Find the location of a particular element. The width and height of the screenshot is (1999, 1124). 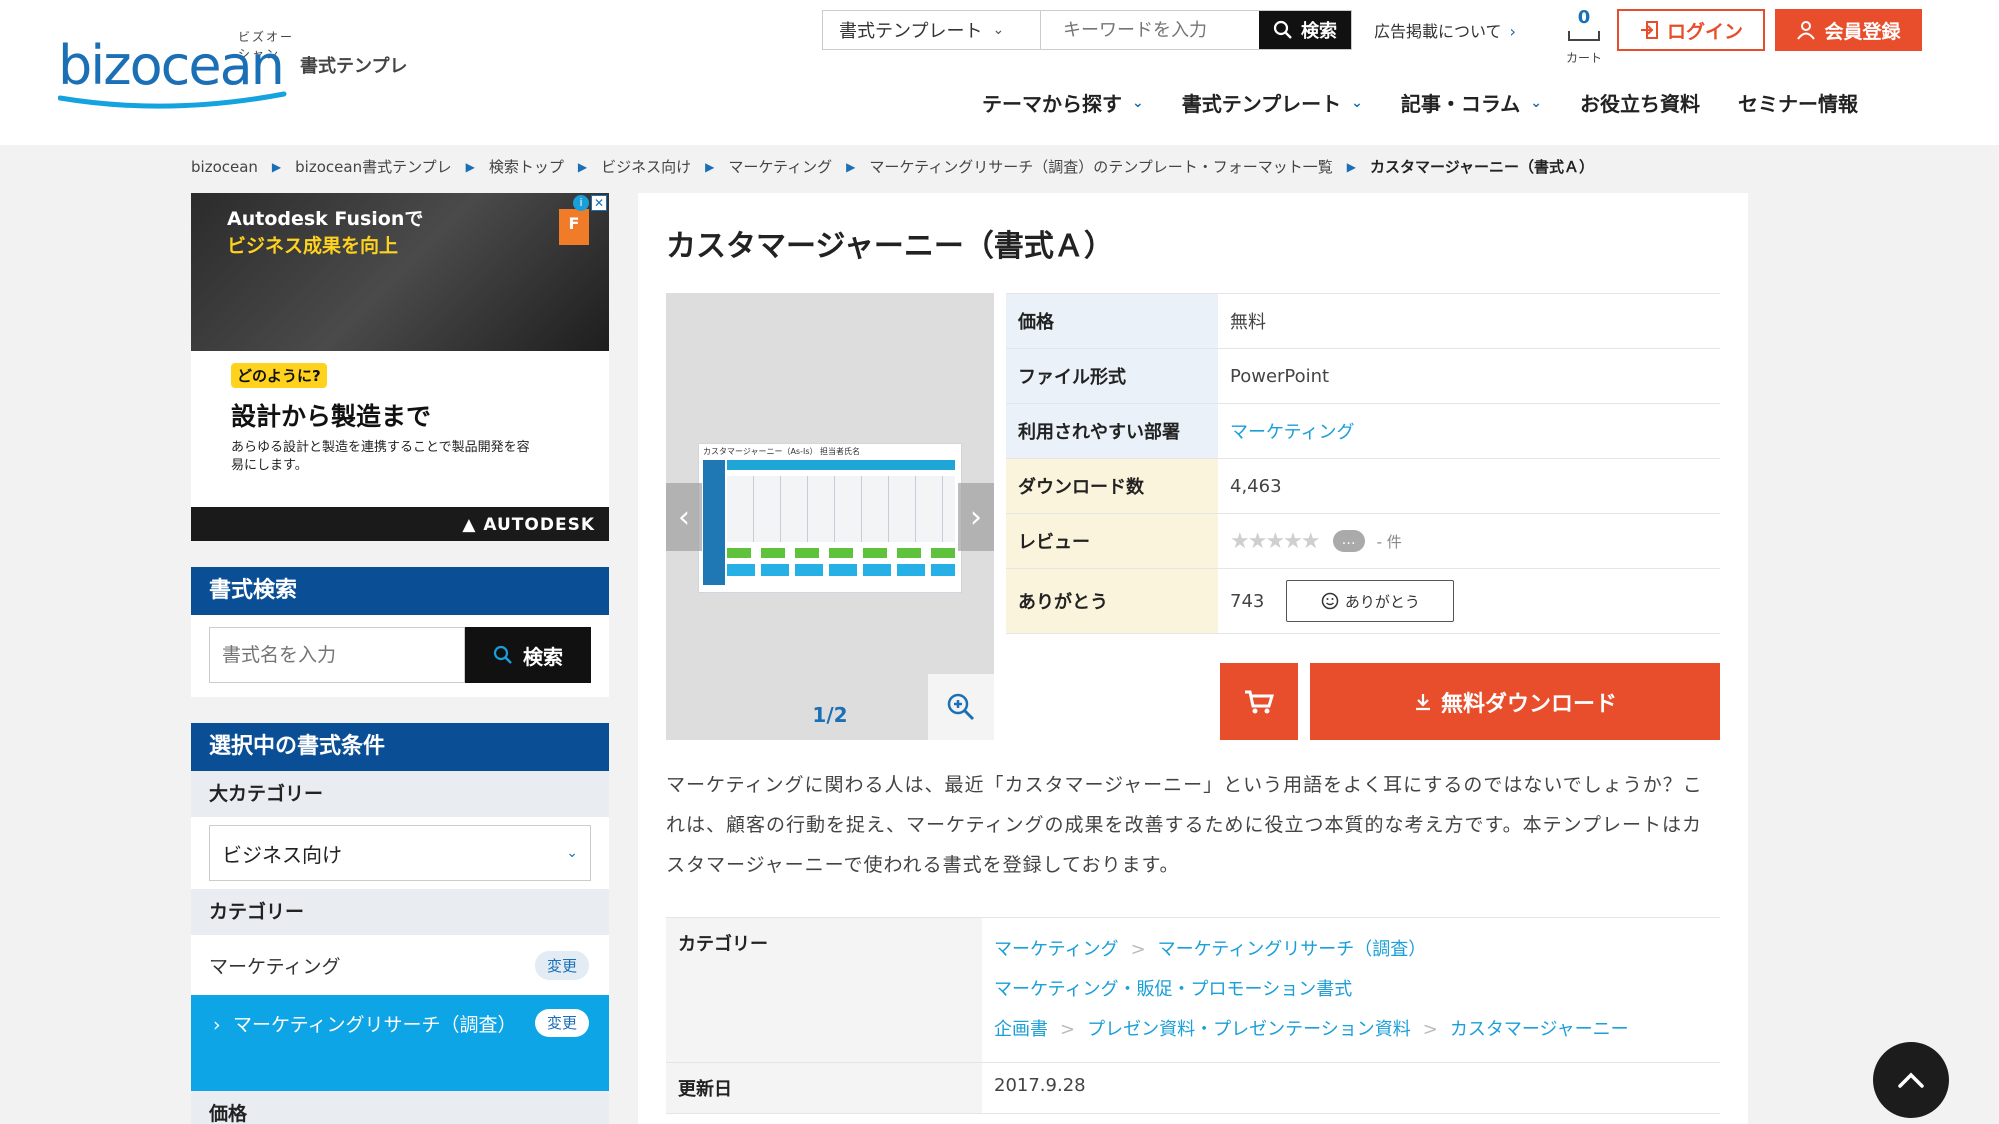

fusion-badge-icon: F is located at coordinates (574, 227).